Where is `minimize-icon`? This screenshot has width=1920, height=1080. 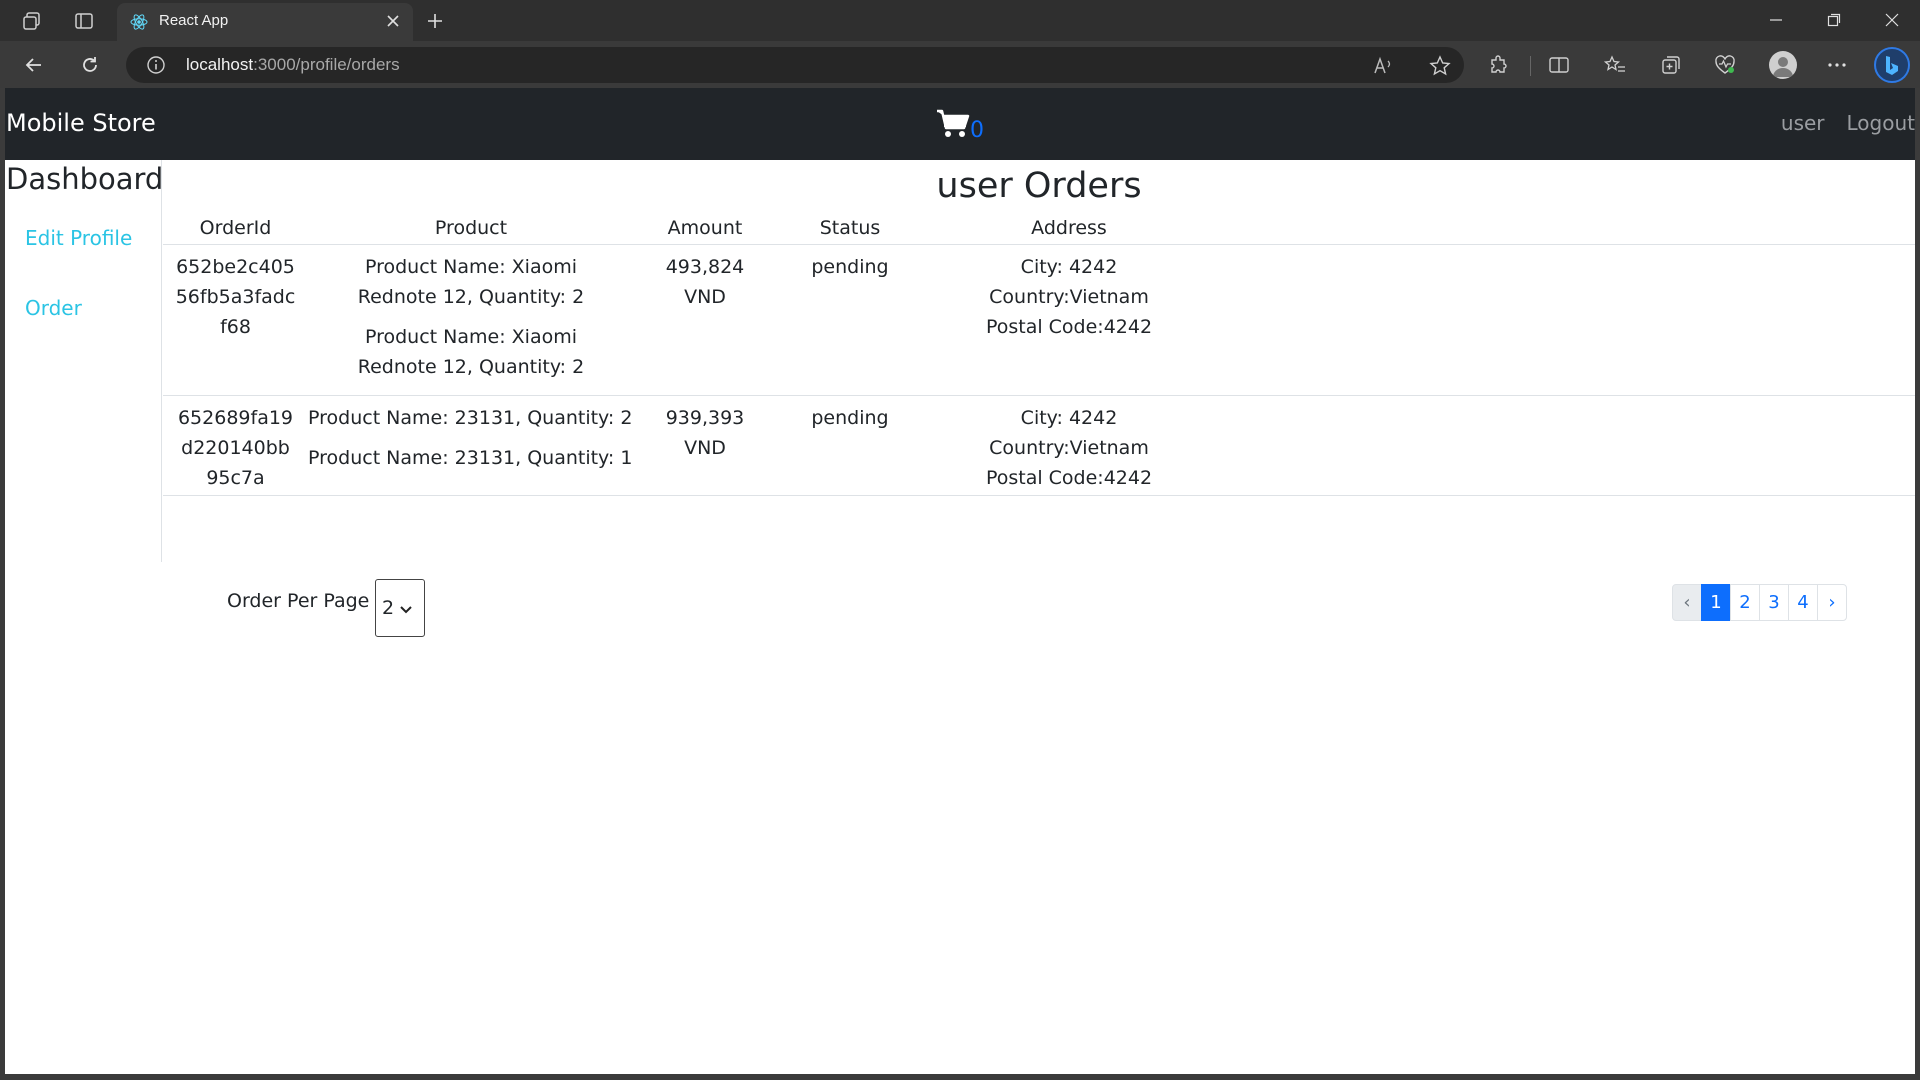 minimize-icon is located at coordinates (1776, 20).